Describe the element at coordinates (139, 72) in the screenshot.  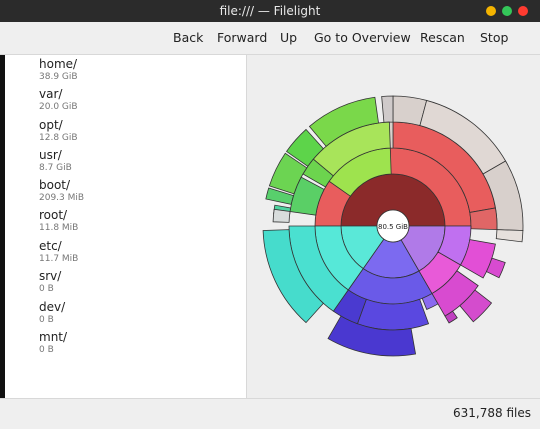
I see `list-item: home/ 38.9 GiB` at that location.